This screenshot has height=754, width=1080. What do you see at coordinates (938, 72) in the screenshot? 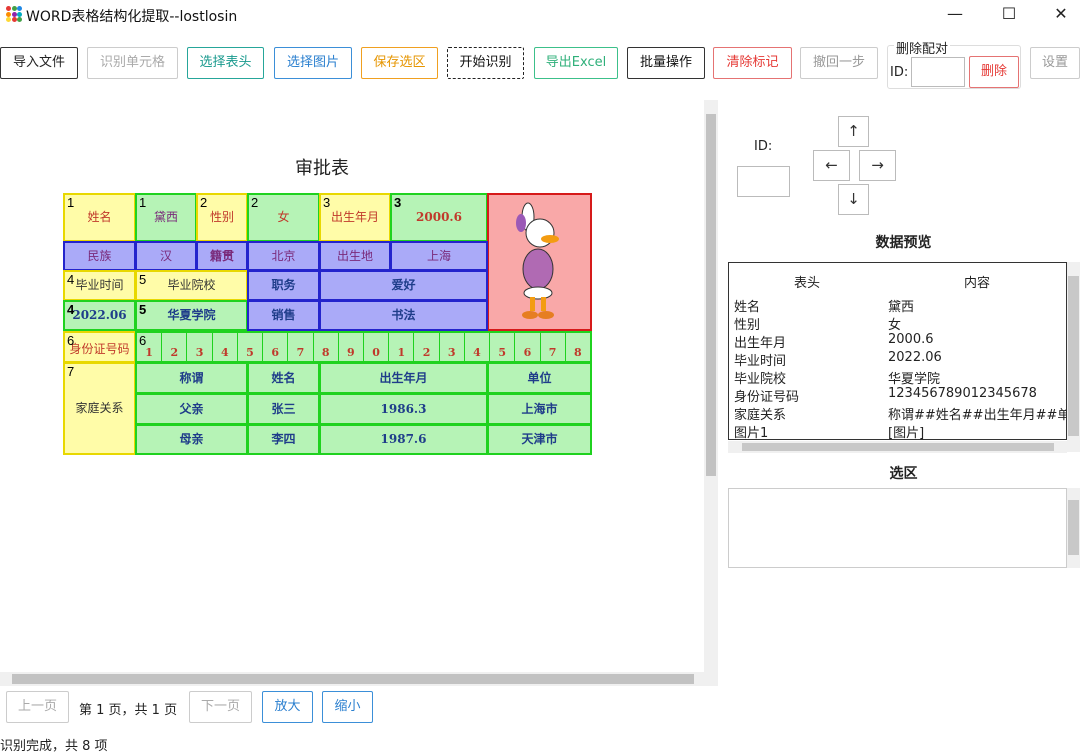
I see `delete-id-input` at bounding box center [938, 72].